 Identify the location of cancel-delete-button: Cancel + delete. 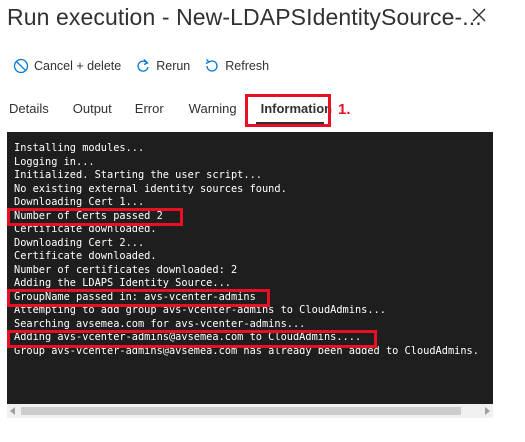
(67, 66).